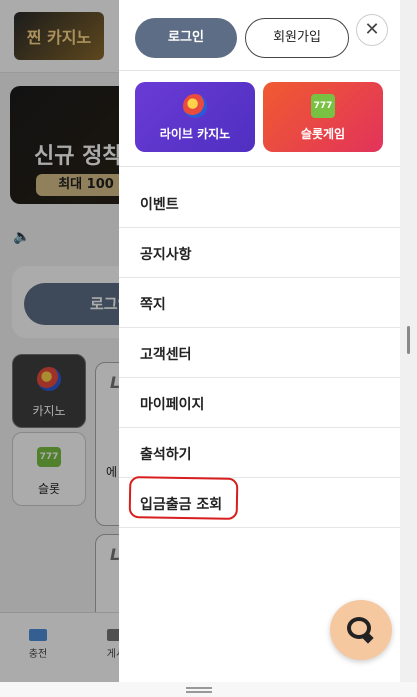 The height and width of the screenshot is (697, 417). I want to click on menu-item-support: 고객센터, so click(259, 353).